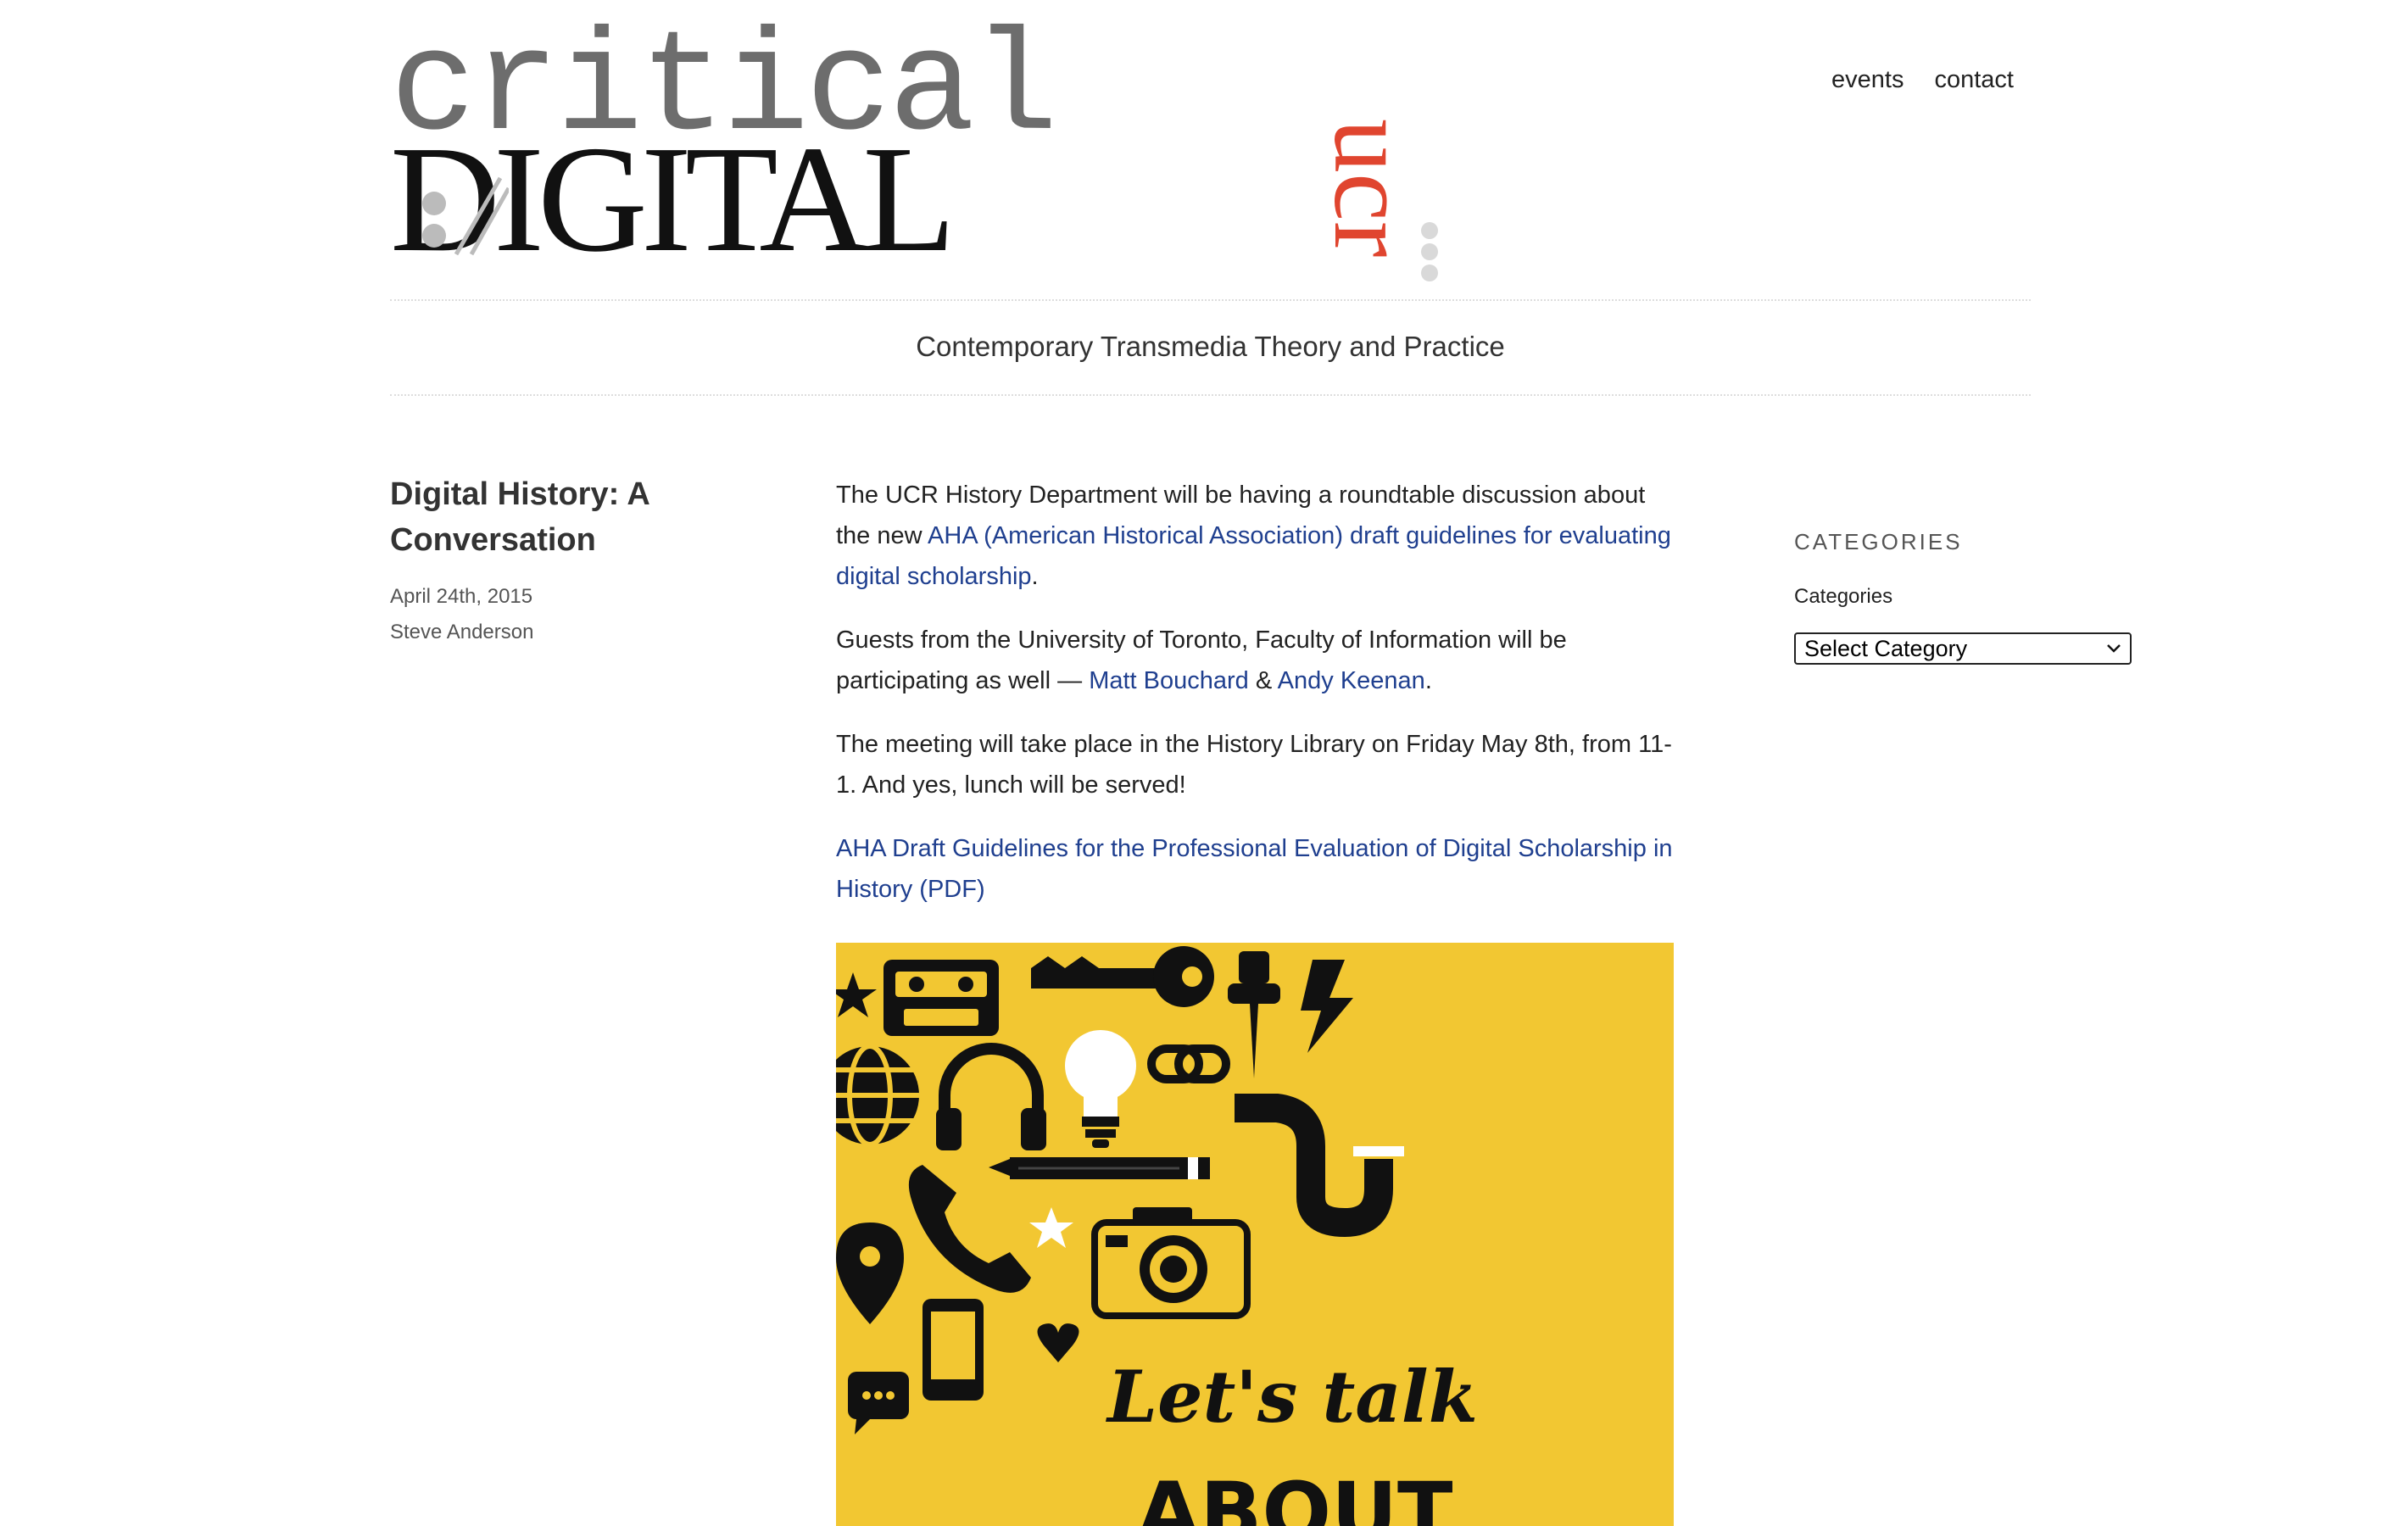  I want to click on link-icon, so click(1189, 1063).